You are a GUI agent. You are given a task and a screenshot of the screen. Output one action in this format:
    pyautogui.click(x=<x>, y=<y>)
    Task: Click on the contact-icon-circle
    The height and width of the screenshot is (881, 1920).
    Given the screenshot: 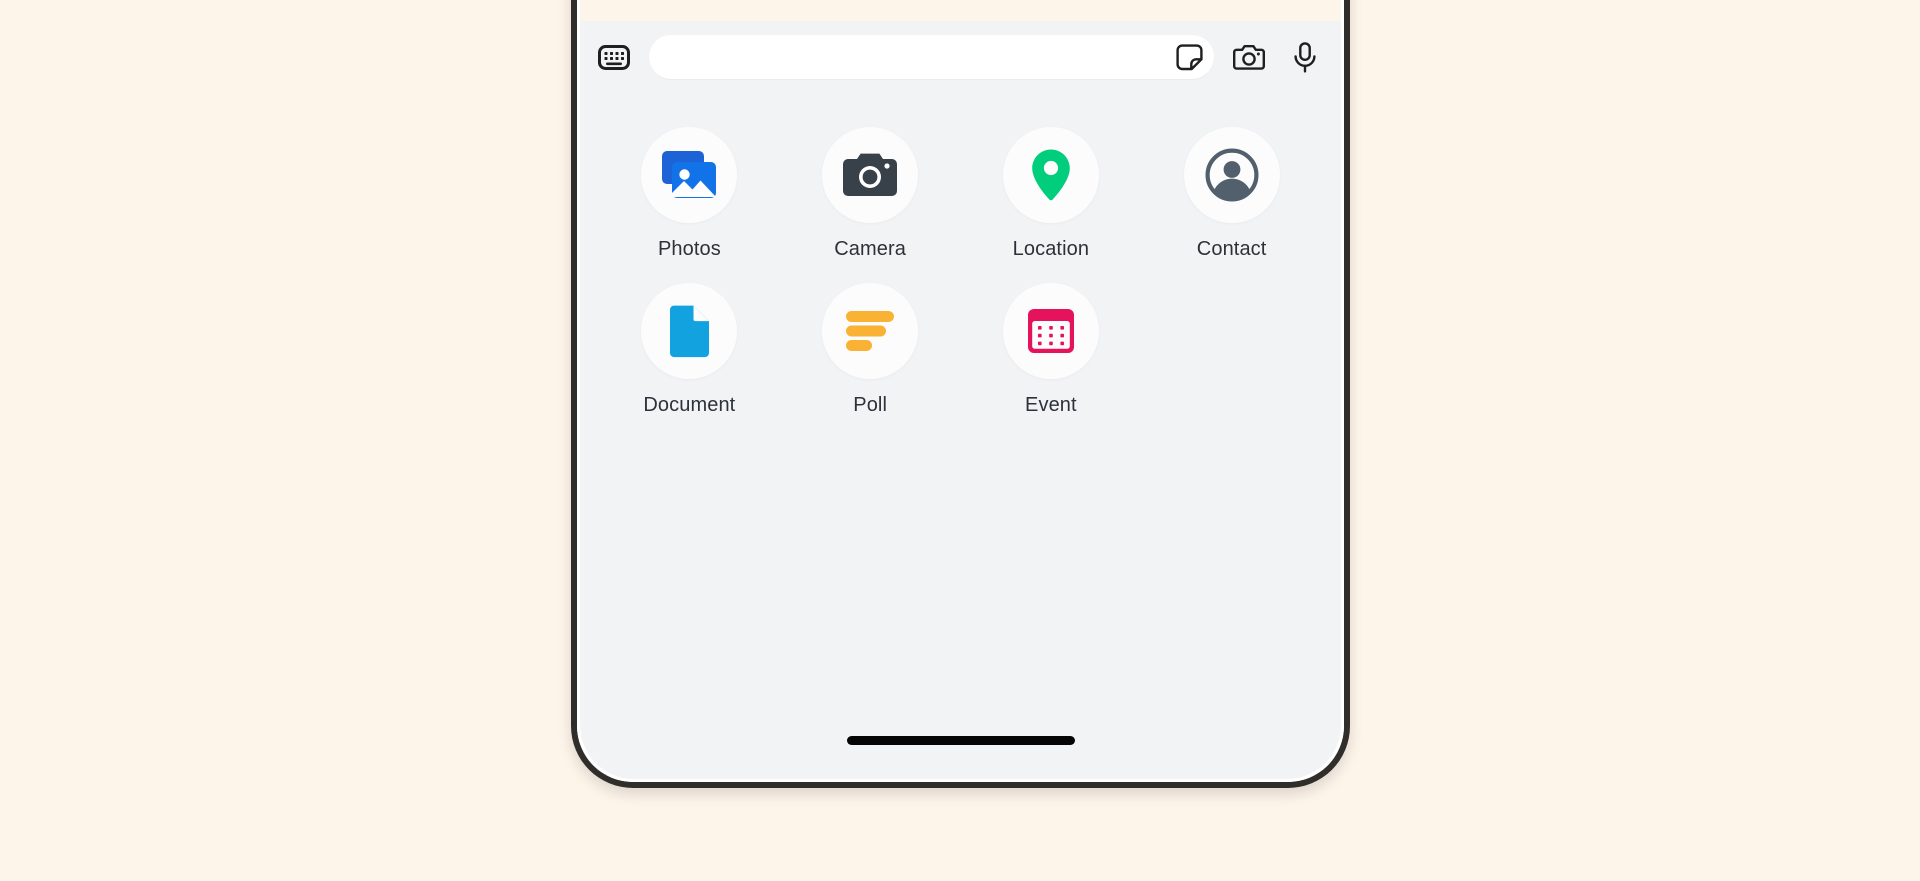 What is the action you would take?
    pyautogui.click(x=1231, y=175)
    